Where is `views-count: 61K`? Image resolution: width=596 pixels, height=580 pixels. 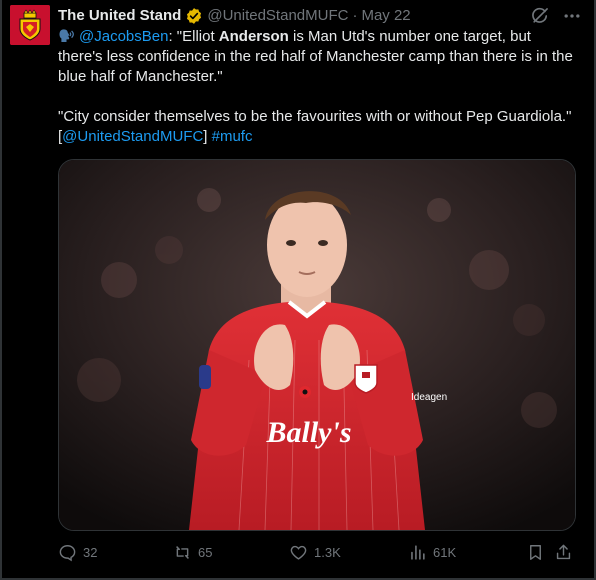
views-count: 61K is located at coordinates (445, 552).